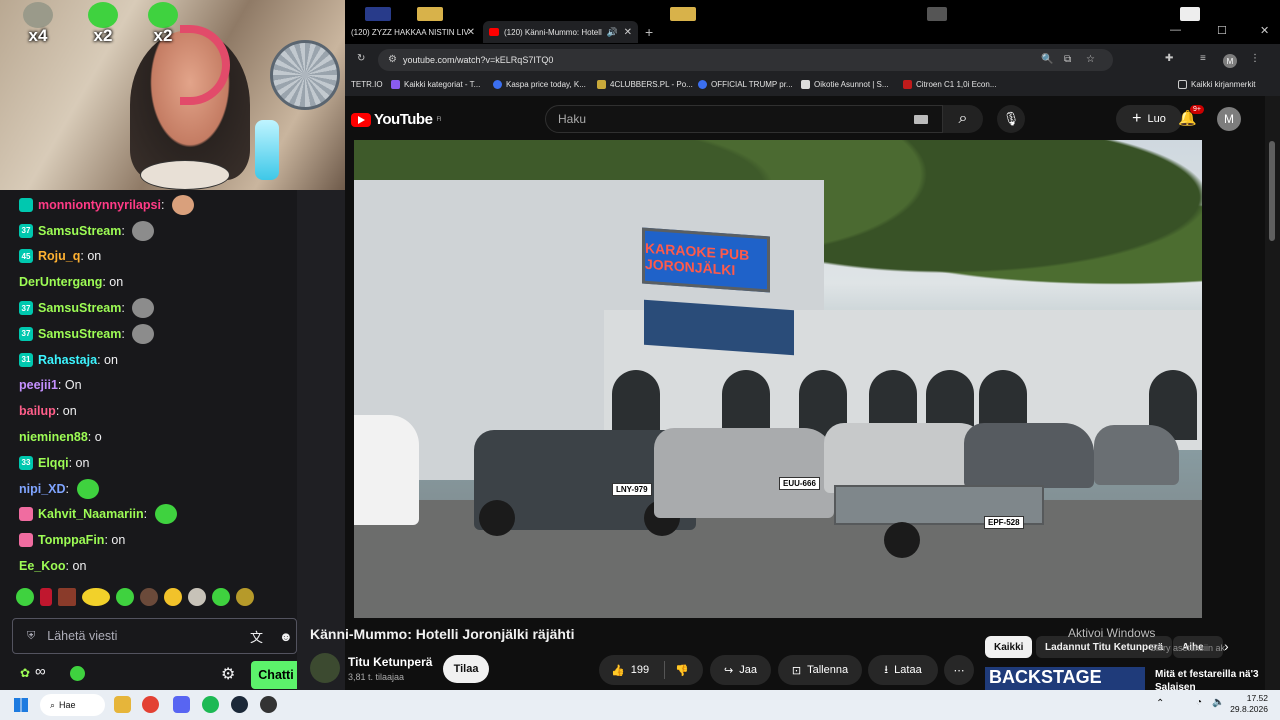  What do you see at coordinates (1047, 59) in the screenshot?
I see `zoom-icon: 🔍` at bounding box center [1047, 59].